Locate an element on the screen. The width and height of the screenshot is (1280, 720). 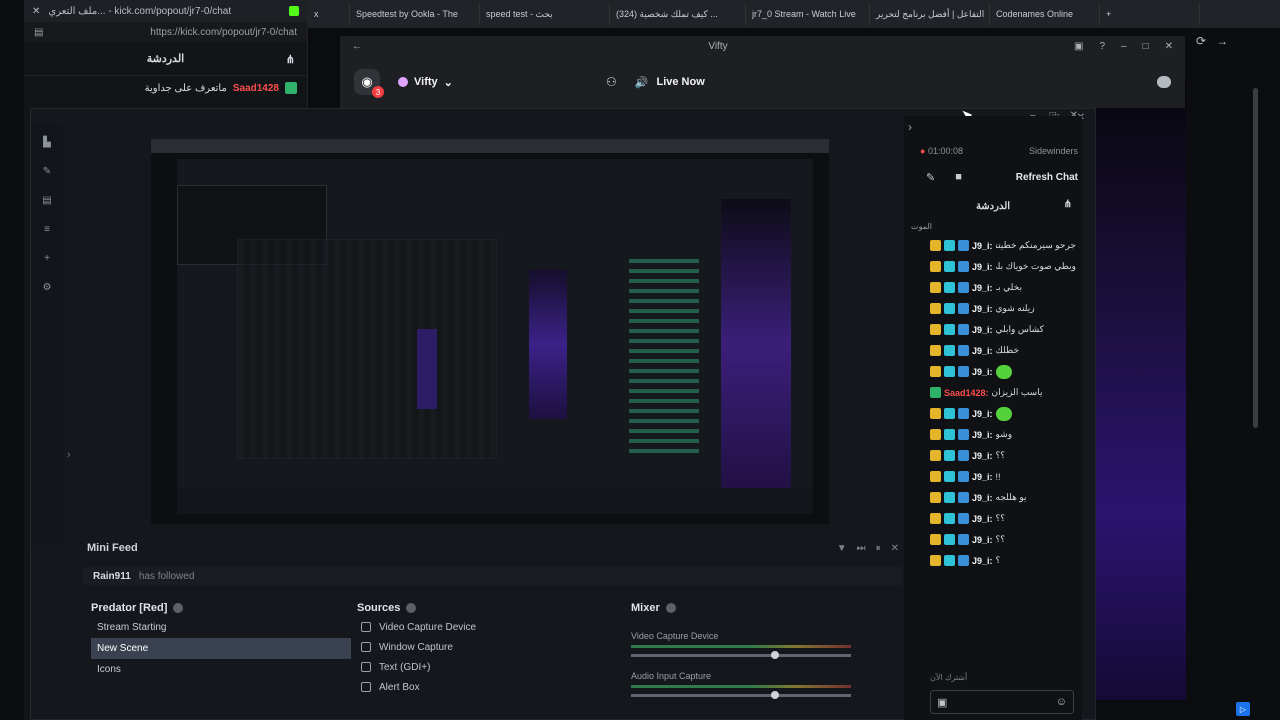
tab-kick-stream: jr7_0 Stream - Watch Live is located at coordinates (808, 14).